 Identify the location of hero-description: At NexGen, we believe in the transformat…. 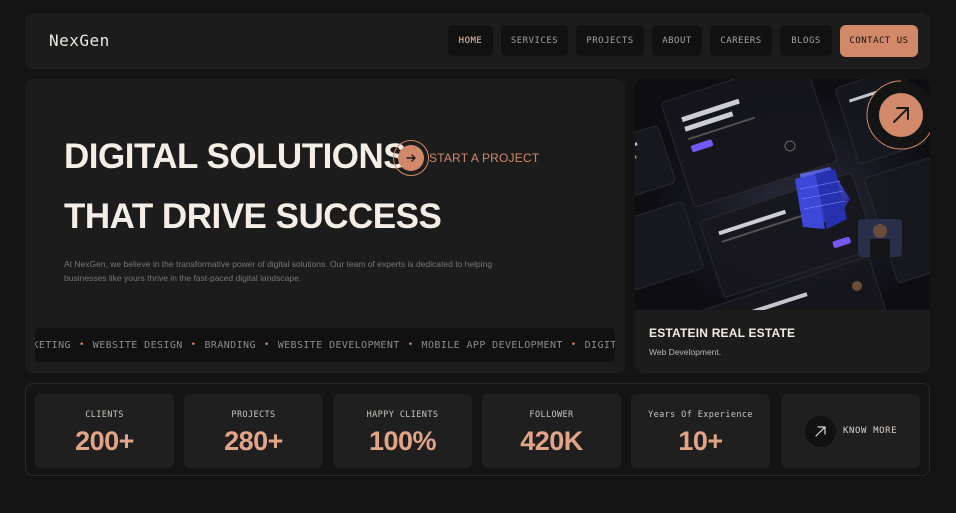
(278, 271).